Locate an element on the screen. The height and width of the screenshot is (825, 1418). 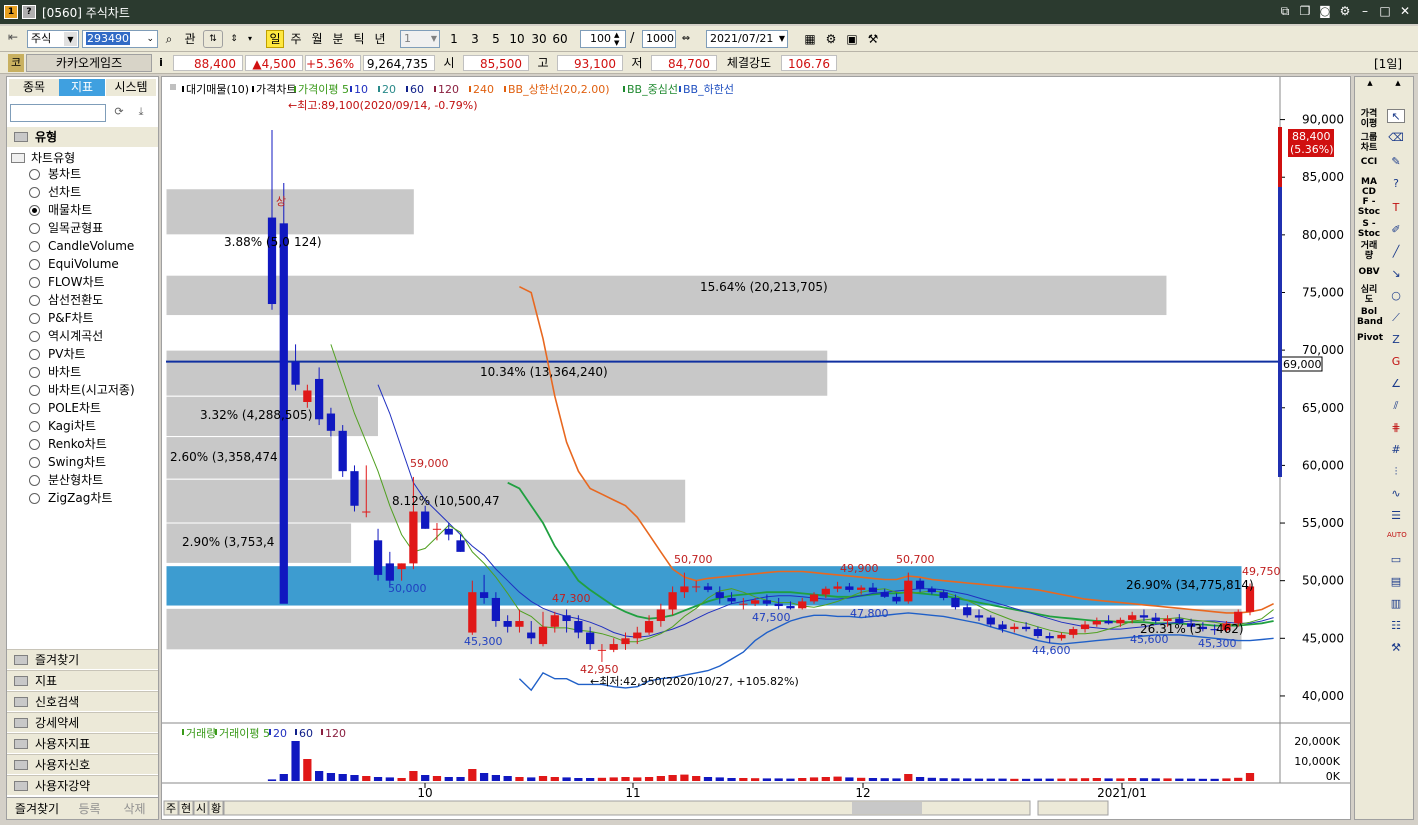
list-icon: ☷ is located at coordinates (1396, 626).